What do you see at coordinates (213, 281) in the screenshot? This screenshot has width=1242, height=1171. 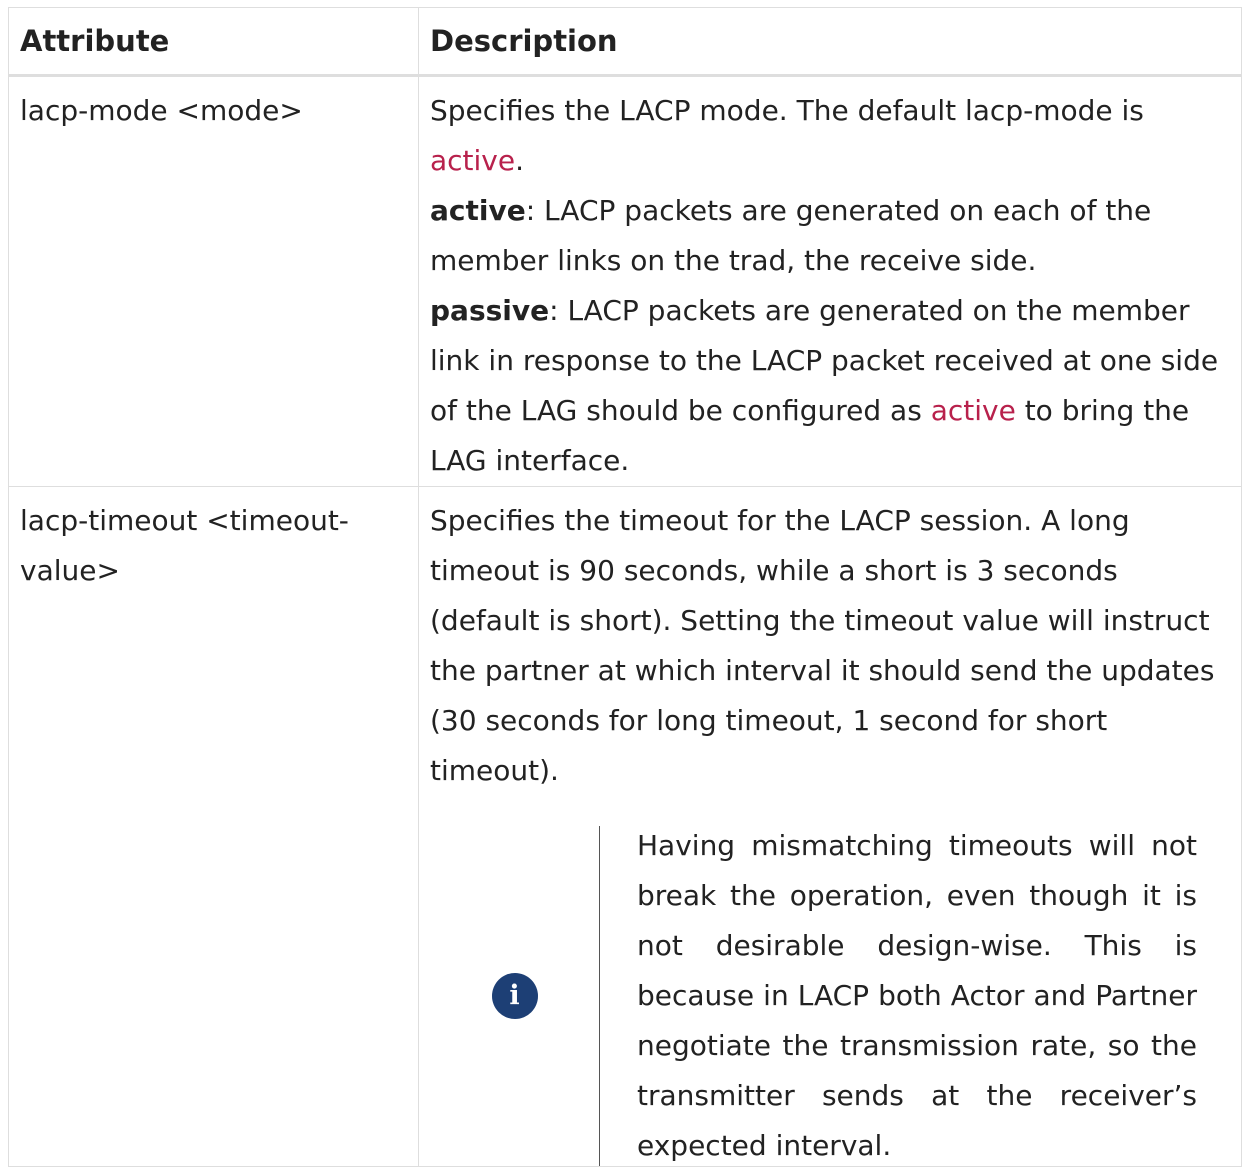 I see `attribute-cell: lacp-mode <mode>` at bounding box center [213, 281].